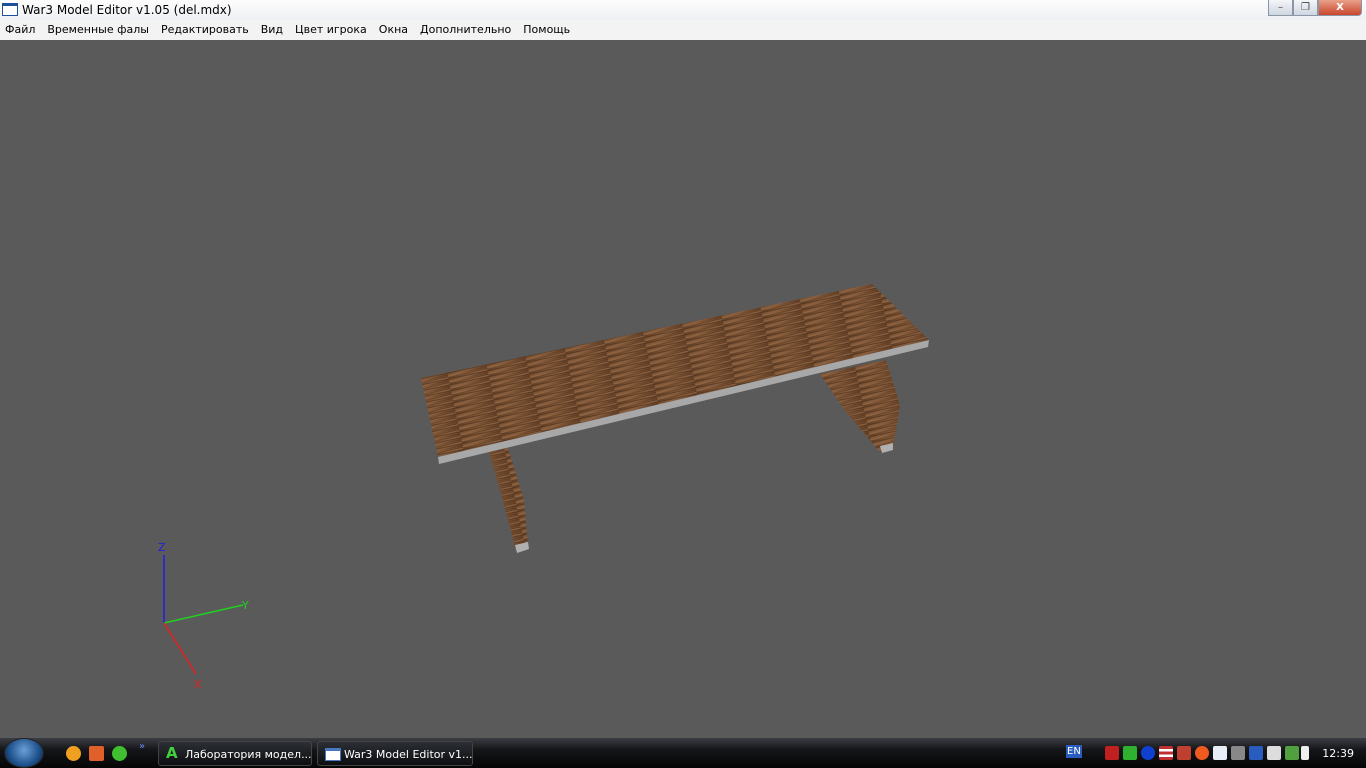 The width and height of the screenshot is (1366, 768). Describe the element at coordinates (208, 30) in the screenshot. I see `menu-edit: Редактировать` at that location.